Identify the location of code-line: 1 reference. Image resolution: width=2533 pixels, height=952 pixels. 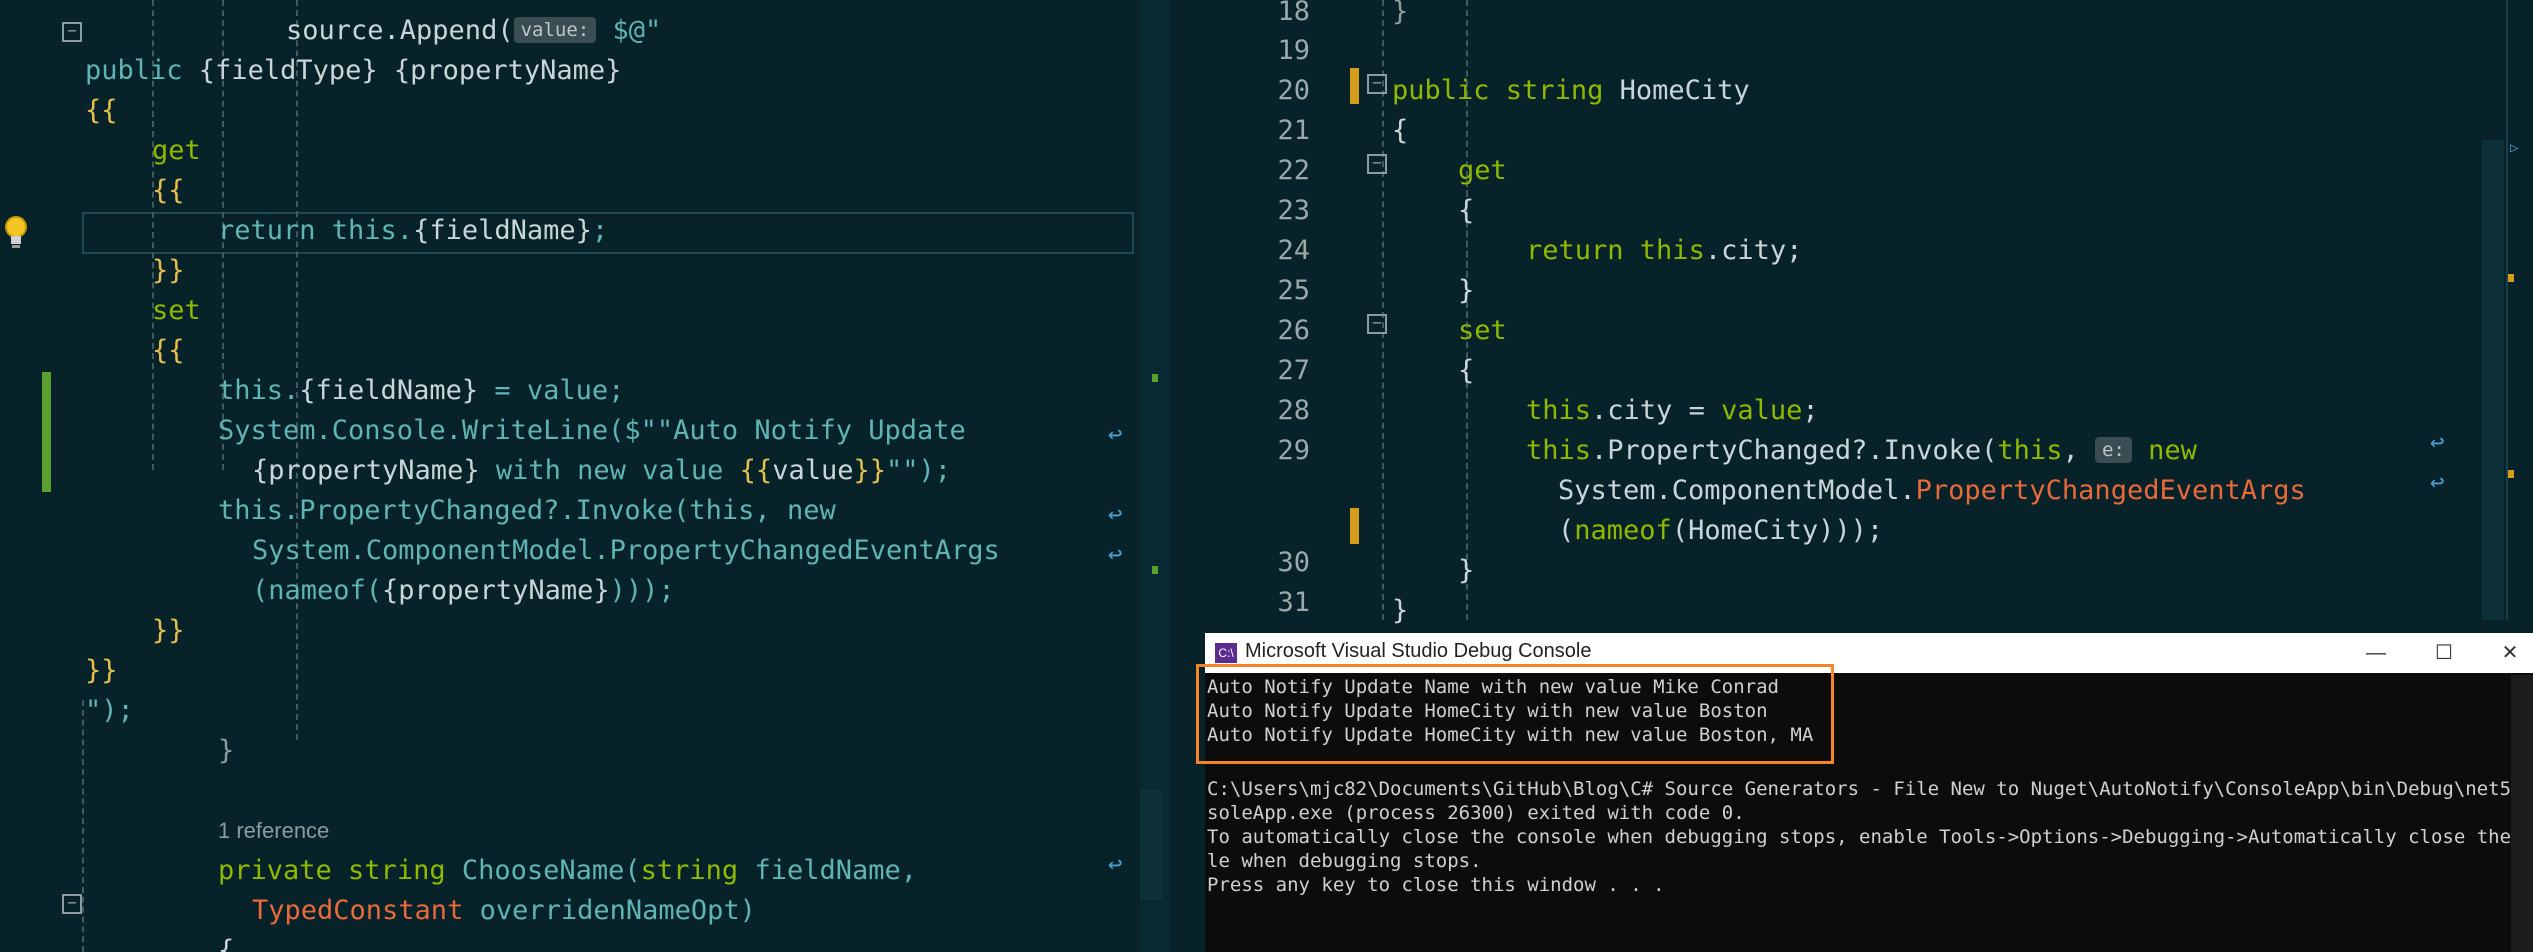
(273, 831).